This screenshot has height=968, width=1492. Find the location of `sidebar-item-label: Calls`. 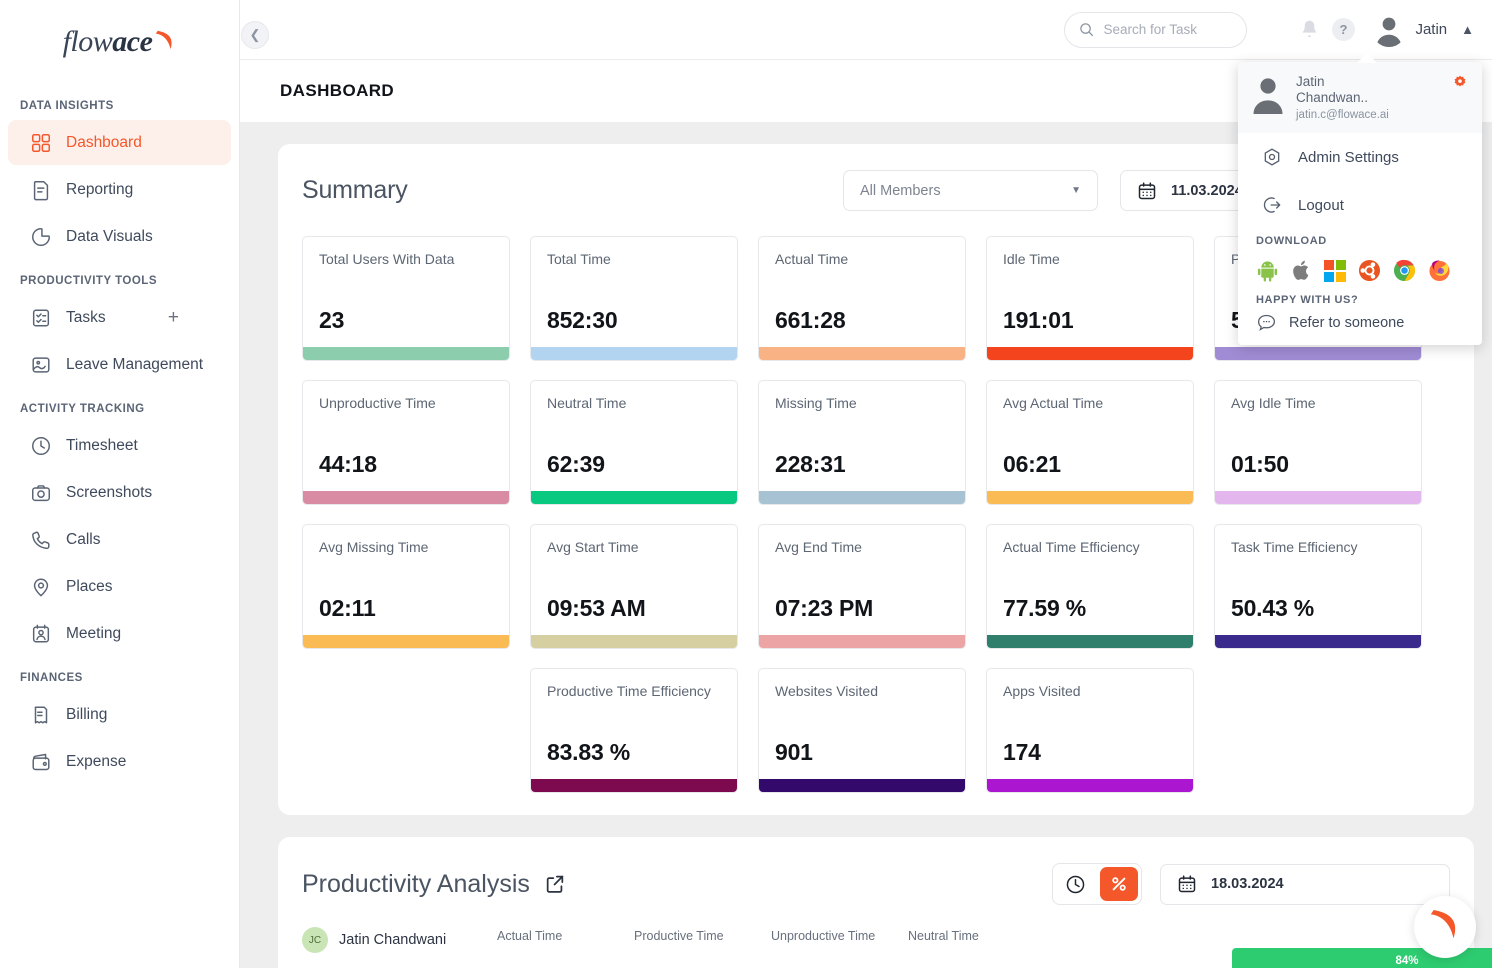

sidebar-item-label: Calls is located at coordinates (83, 539).